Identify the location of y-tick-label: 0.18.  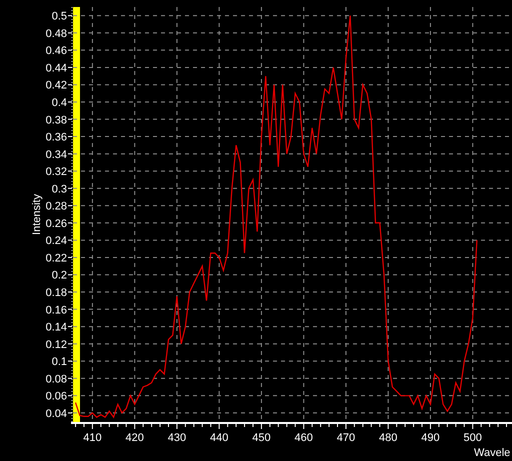
(56, 293).